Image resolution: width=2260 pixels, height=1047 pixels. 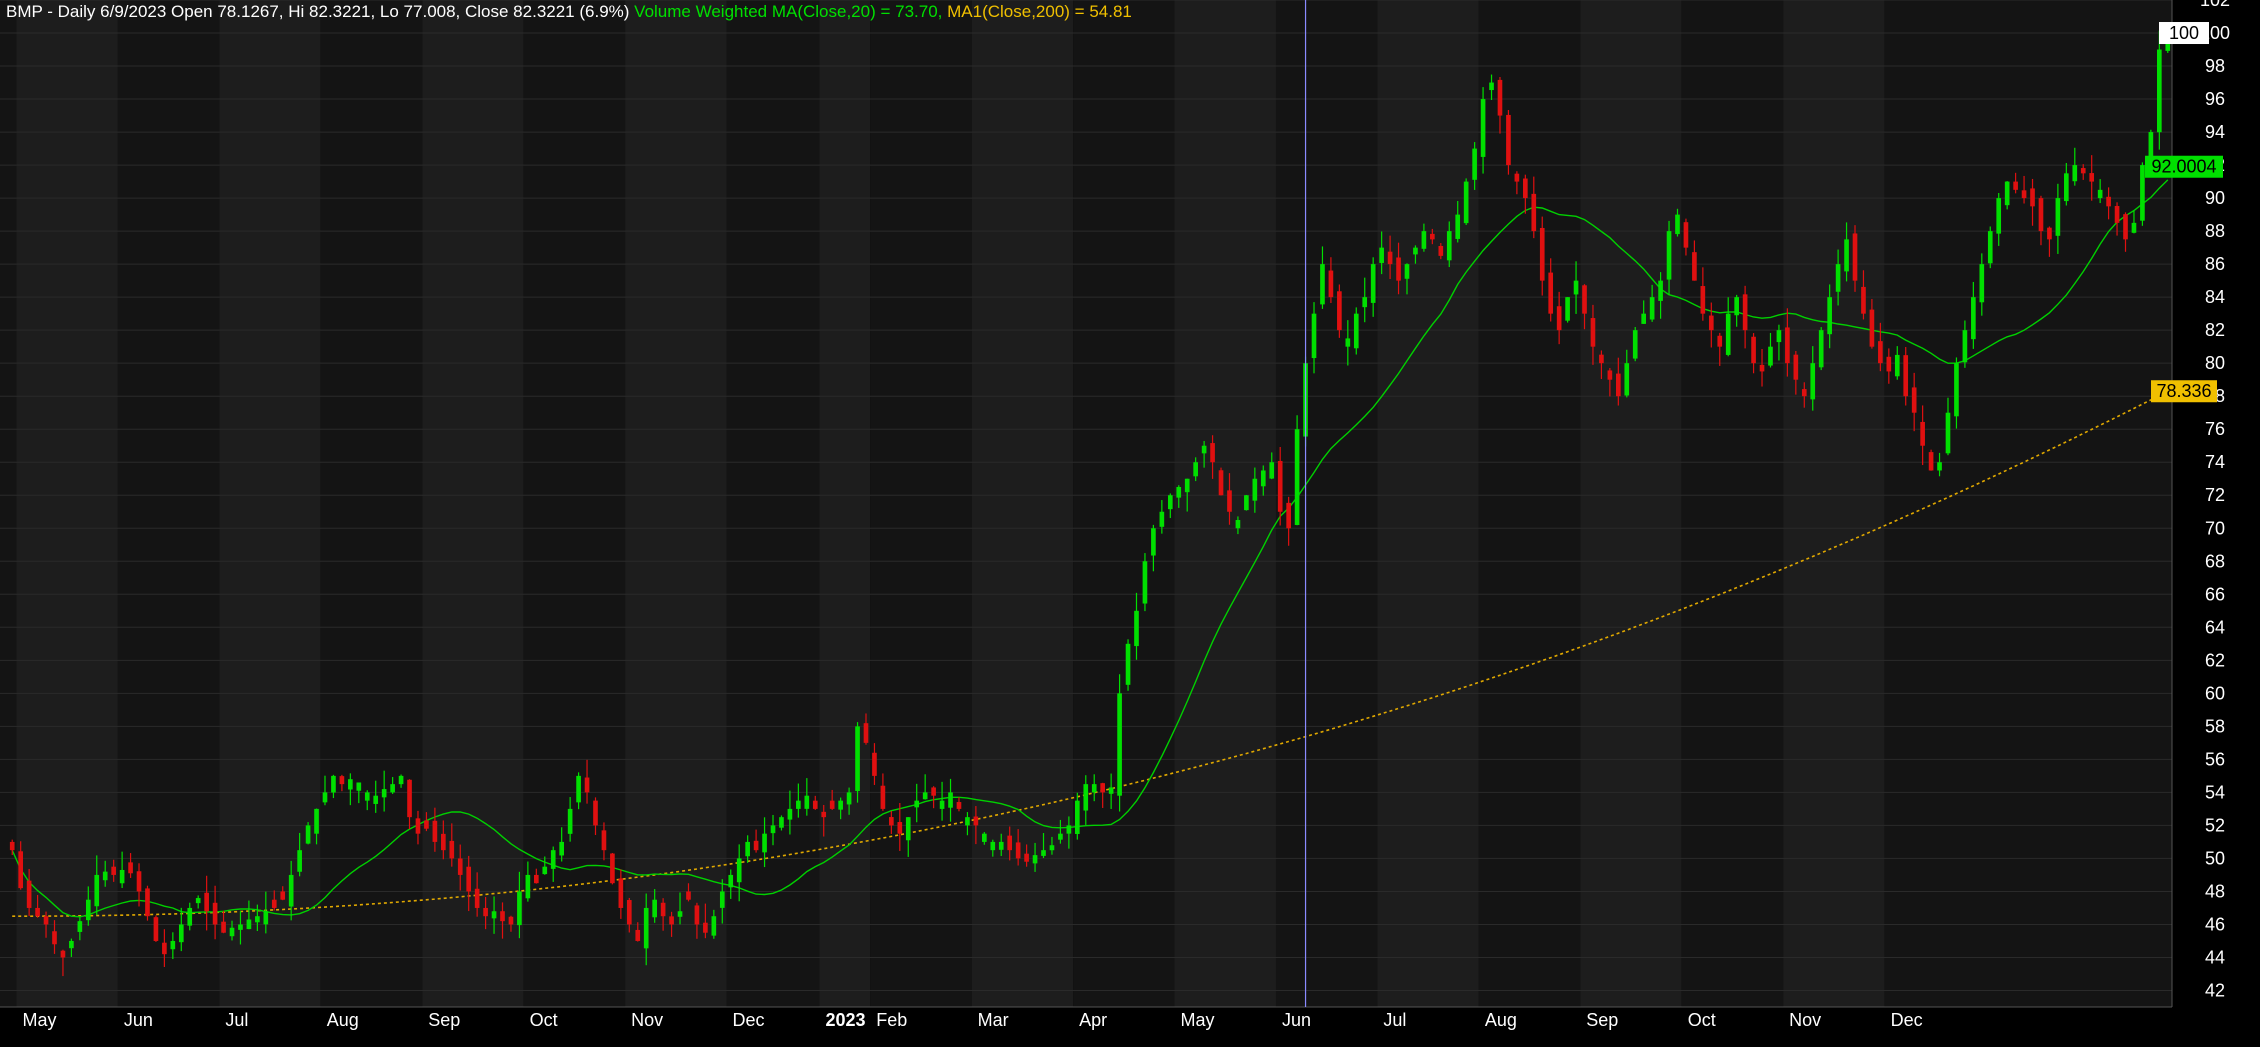 I want to click on y-tick-label: 64, so click(x=2215, y=627).